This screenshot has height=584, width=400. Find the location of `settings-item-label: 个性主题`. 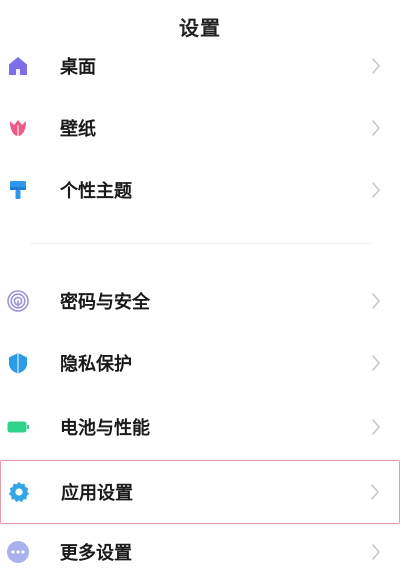

settings-item-label: 个性主题 is located at coordinates (96, 191).